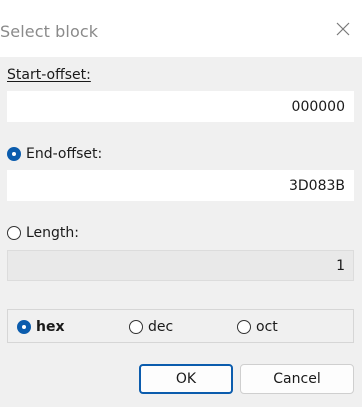 The width and height of the screenshot is (362, 407). What do you see at coordinates (180, 265) in the screenshot?
I see `length-input` at bounding box center [180, 265].